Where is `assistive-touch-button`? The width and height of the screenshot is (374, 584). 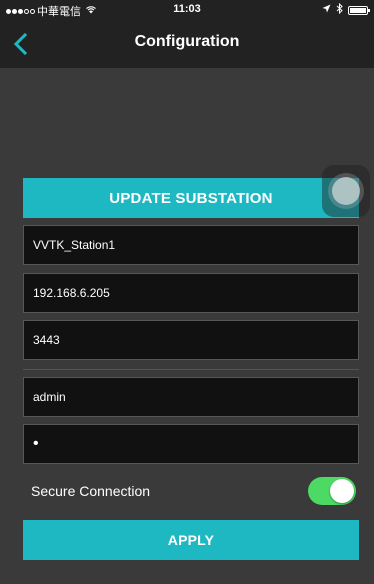
assistive-touch-button is located at coordinates (346, 191).